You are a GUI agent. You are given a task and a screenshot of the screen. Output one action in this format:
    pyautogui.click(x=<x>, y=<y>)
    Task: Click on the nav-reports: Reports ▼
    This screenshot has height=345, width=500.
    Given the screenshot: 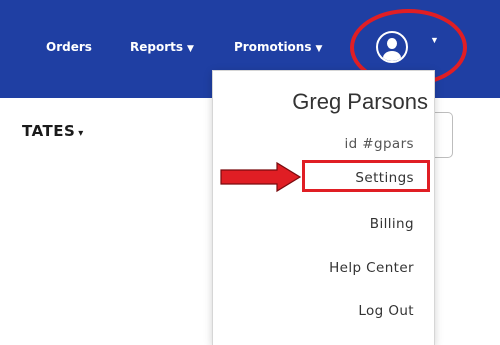 What is the action you would take?
    pyautogui.click(x=162, y=47)
    